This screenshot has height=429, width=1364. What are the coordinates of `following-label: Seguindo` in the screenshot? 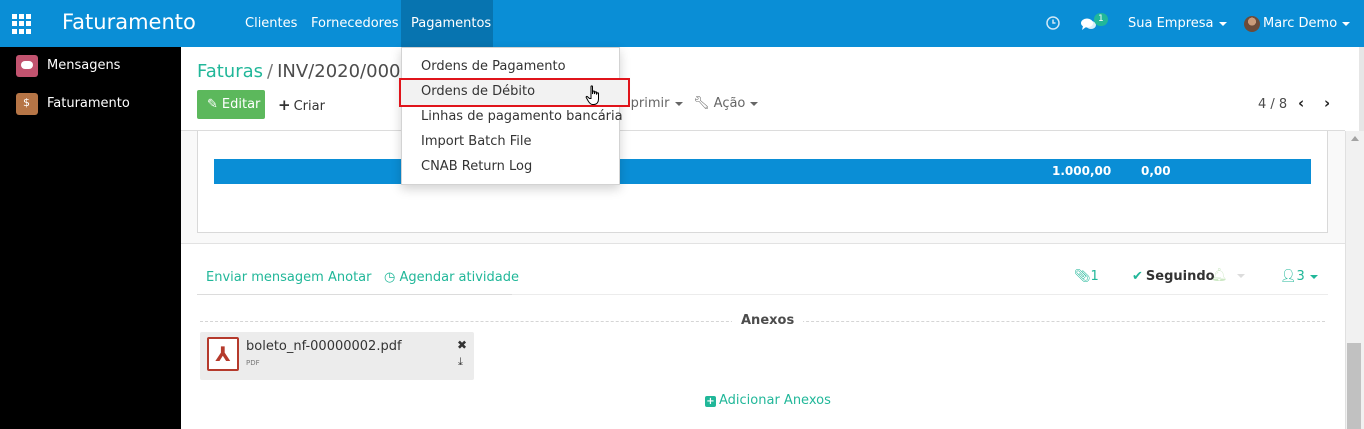 It's located at (1180, 276).